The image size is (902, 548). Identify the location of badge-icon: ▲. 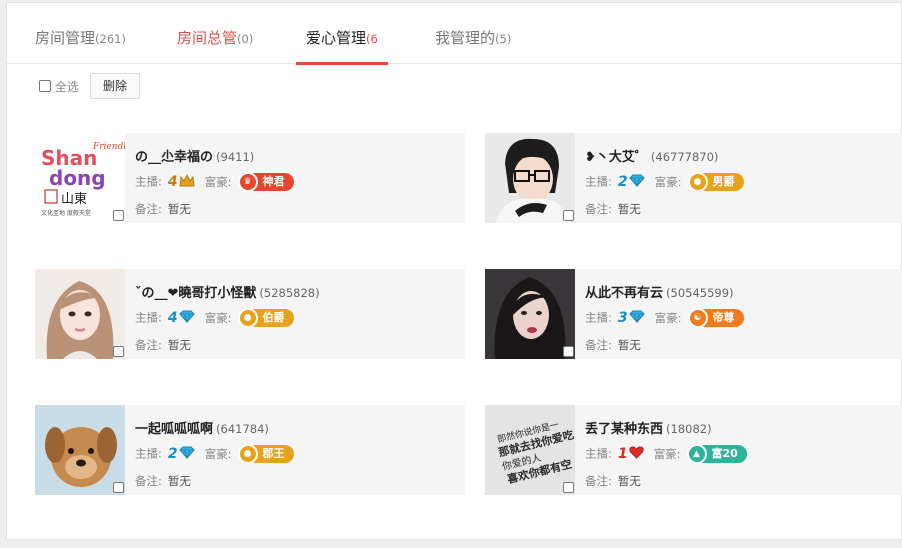
(696, 454).